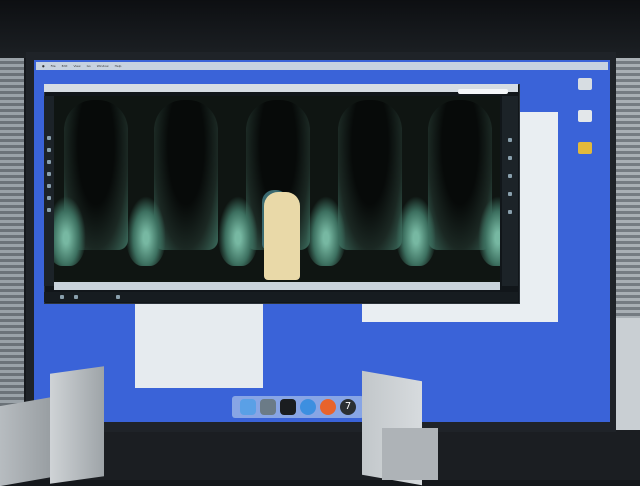  What do you see at coordinates (65, 66) in the screenshot?
I see `menu-edit: Edit` at bounding box center [65, 66].